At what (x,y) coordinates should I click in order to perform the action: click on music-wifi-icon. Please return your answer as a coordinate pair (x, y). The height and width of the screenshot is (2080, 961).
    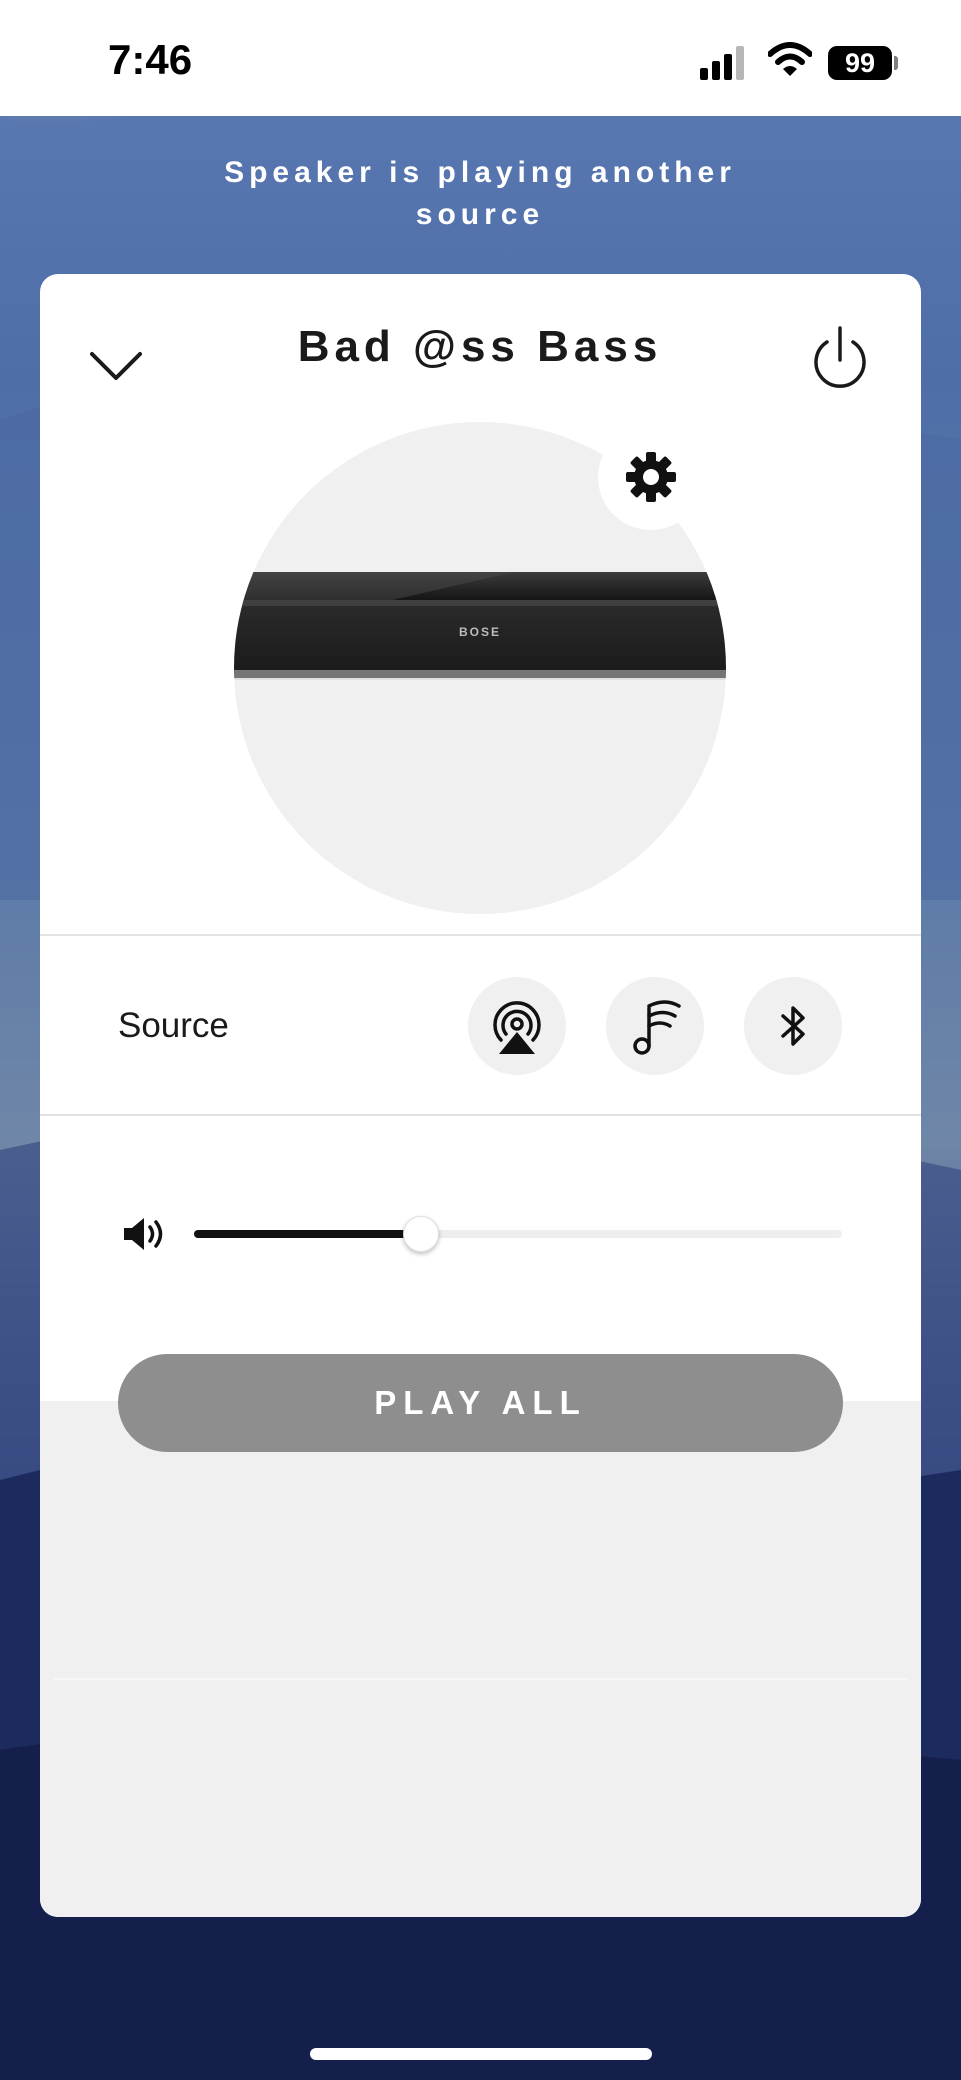
    Looking at the image, I should click on (657, 1027).